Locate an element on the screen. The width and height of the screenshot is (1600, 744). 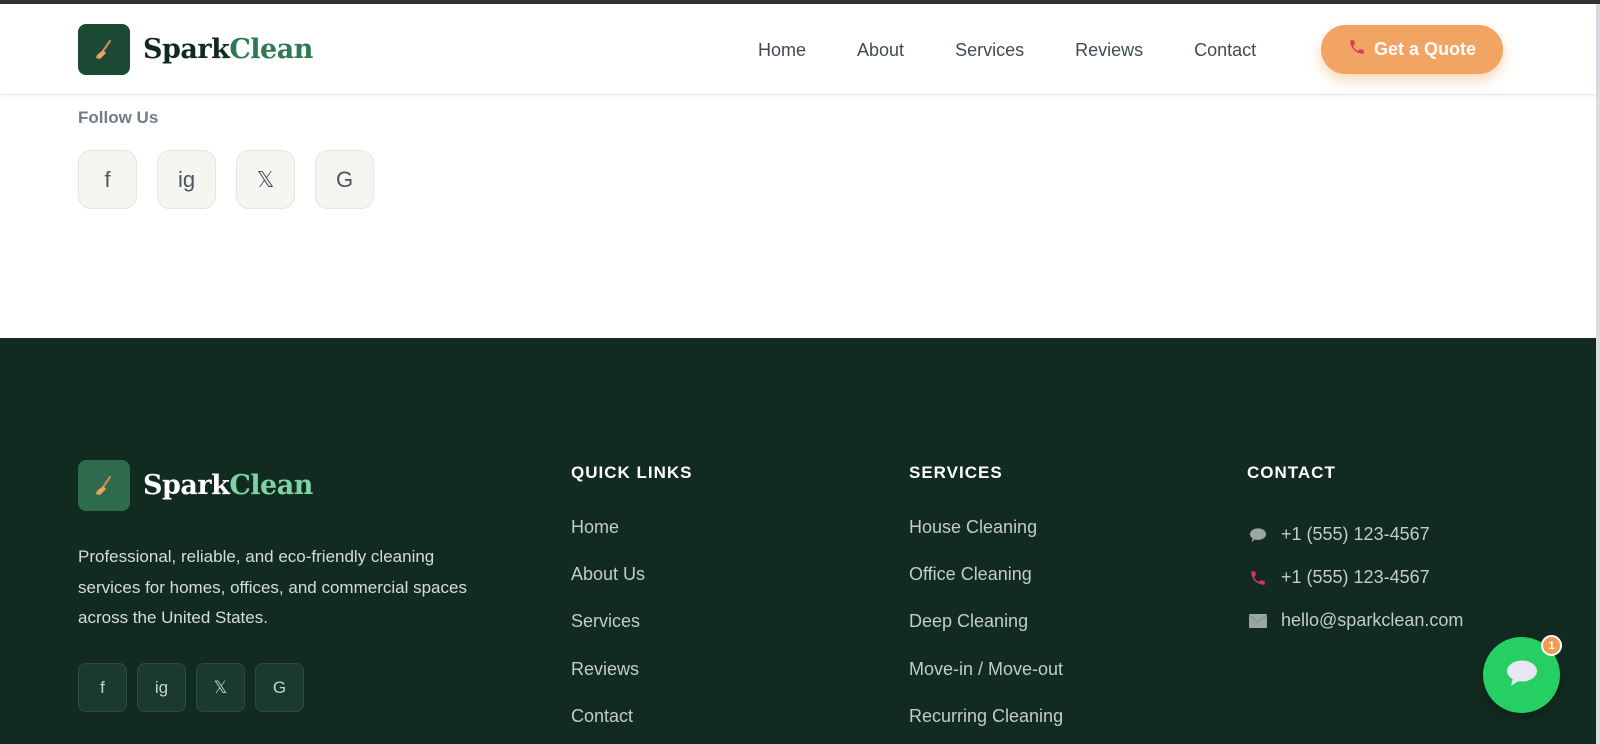
brand-name-part1: Spark is located at coordinates (186, 49).